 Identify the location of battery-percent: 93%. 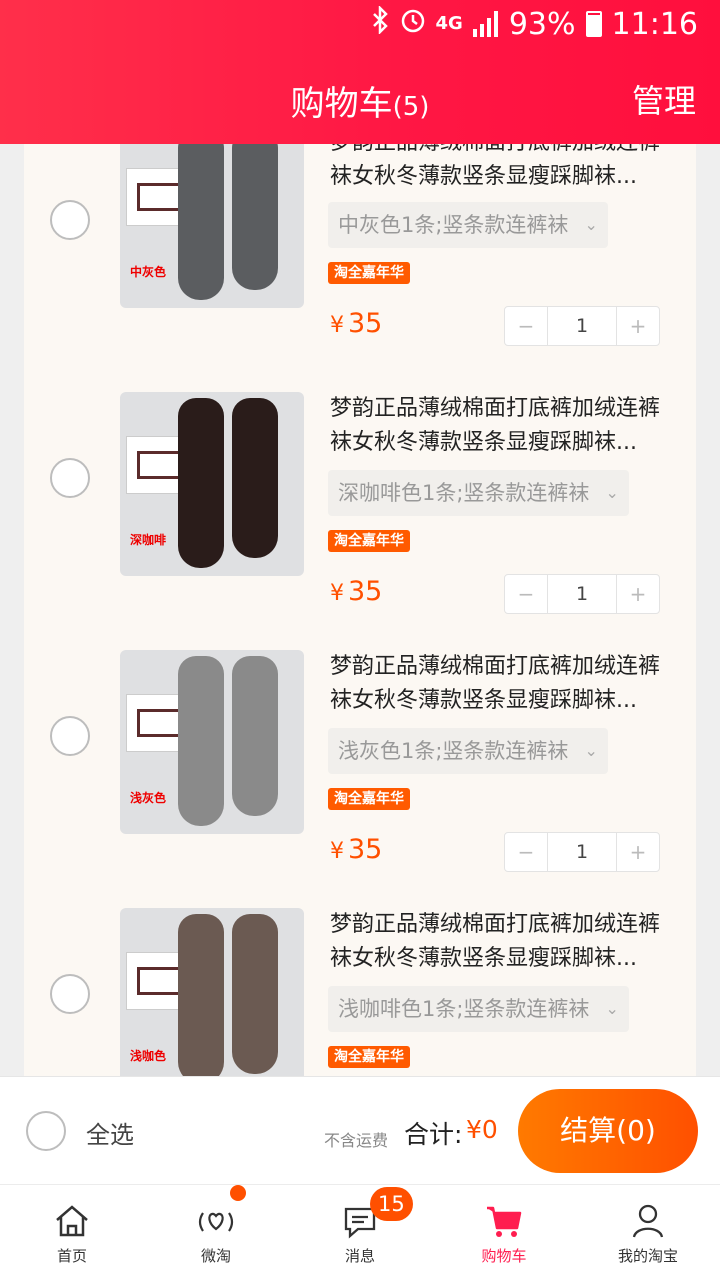
(542, 24).